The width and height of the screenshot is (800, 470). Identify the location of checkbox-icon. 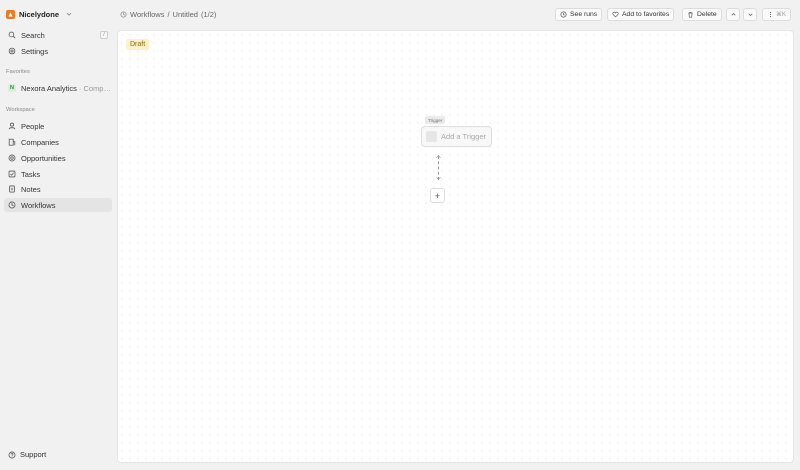
(12, 174).